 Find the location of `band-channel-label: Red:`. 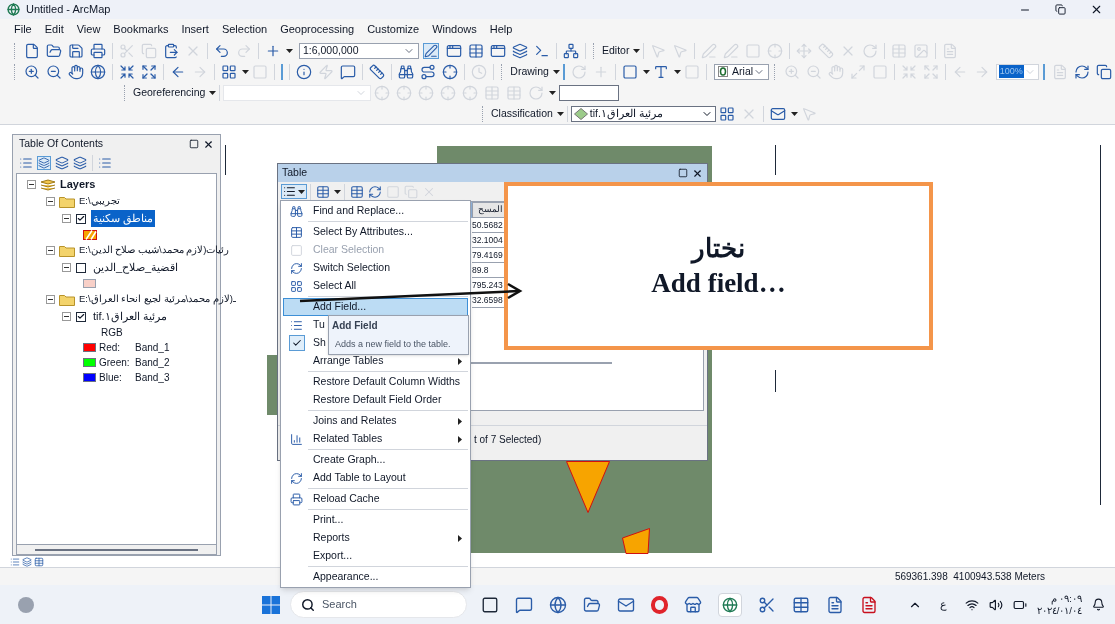

band-channel-label: Red: is located at coordinates (110, 348).